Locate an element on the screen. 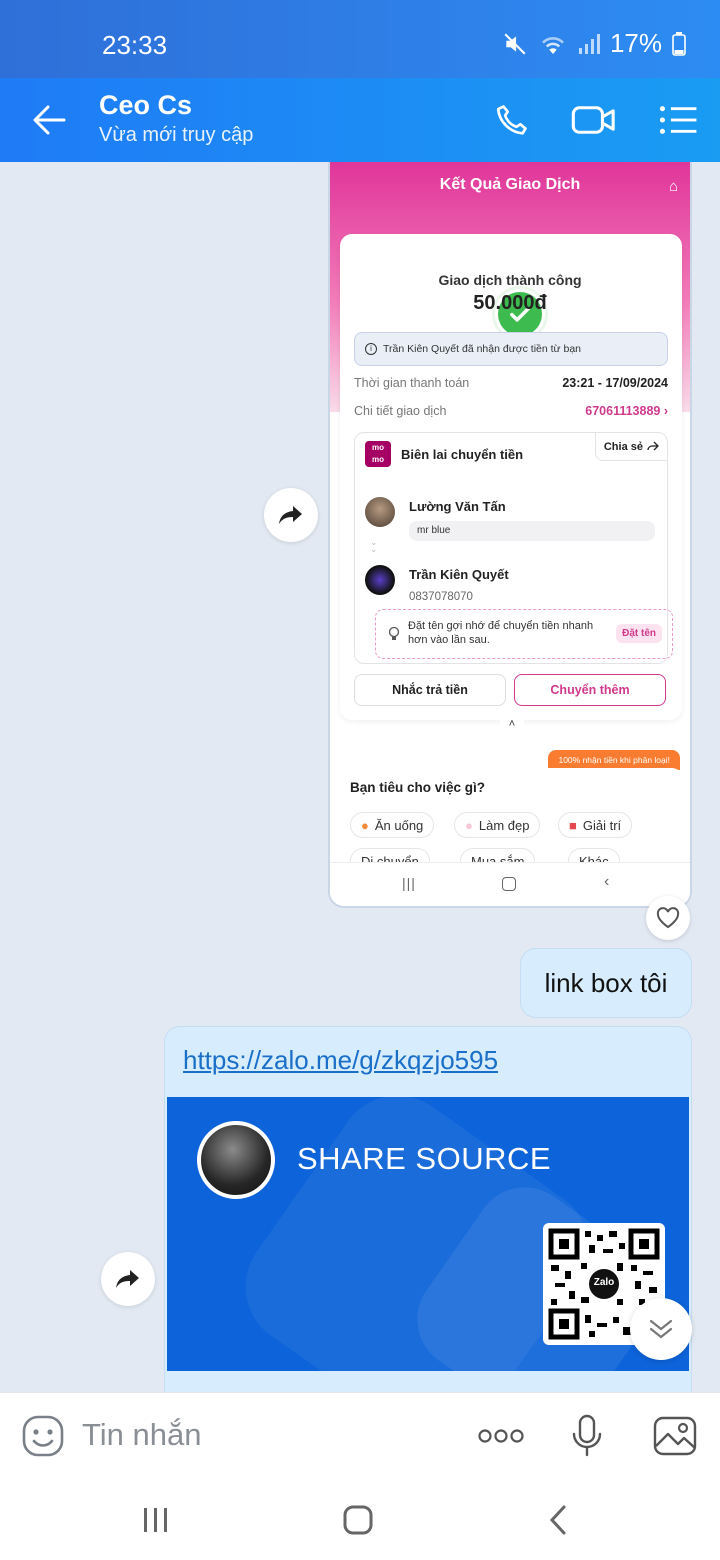 This screenshot has height=1560, width=720. arrow-left-icon is located at coordinates (49, 120).